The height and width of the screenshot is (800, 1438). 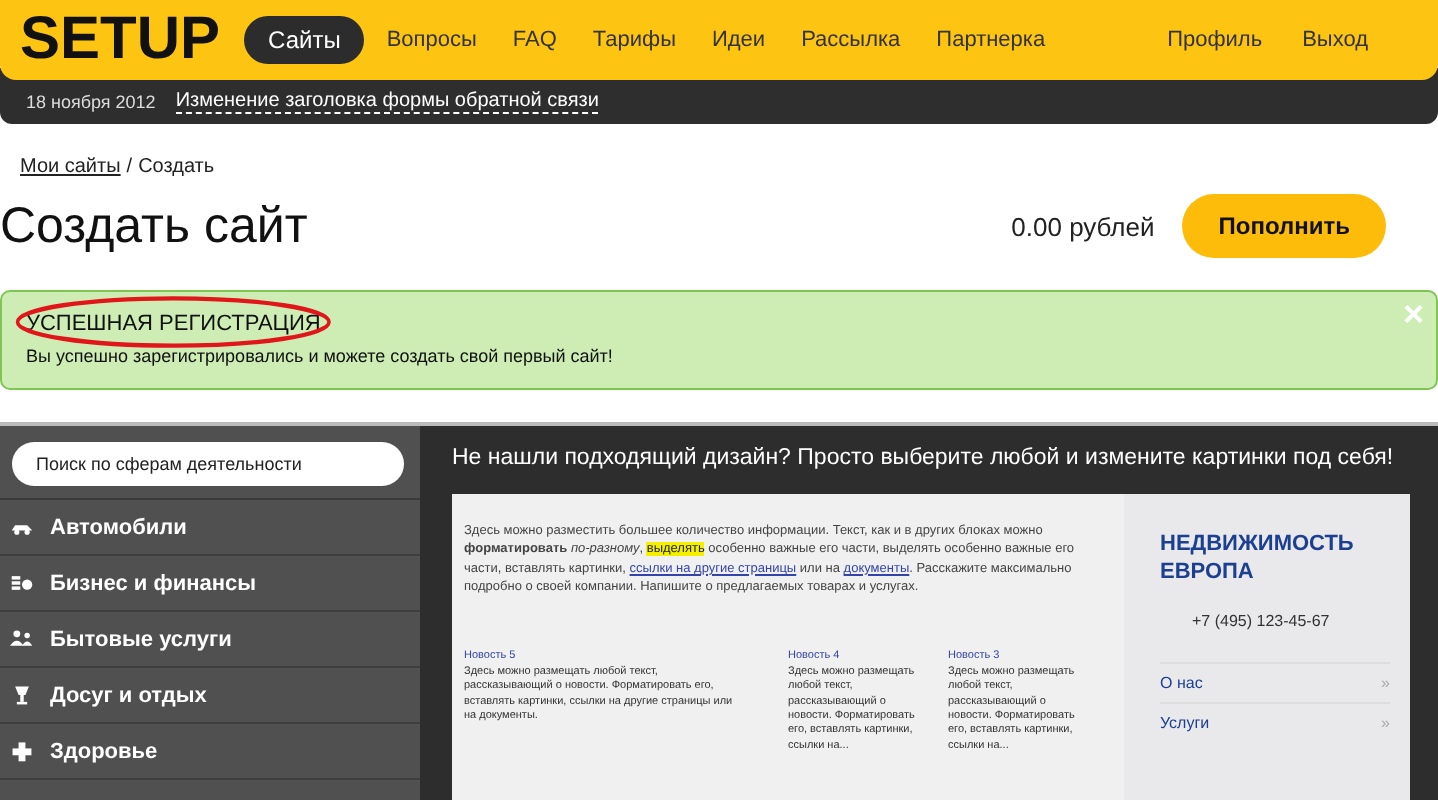 I want to click on goblet-icon, so click(x=22, y=695).